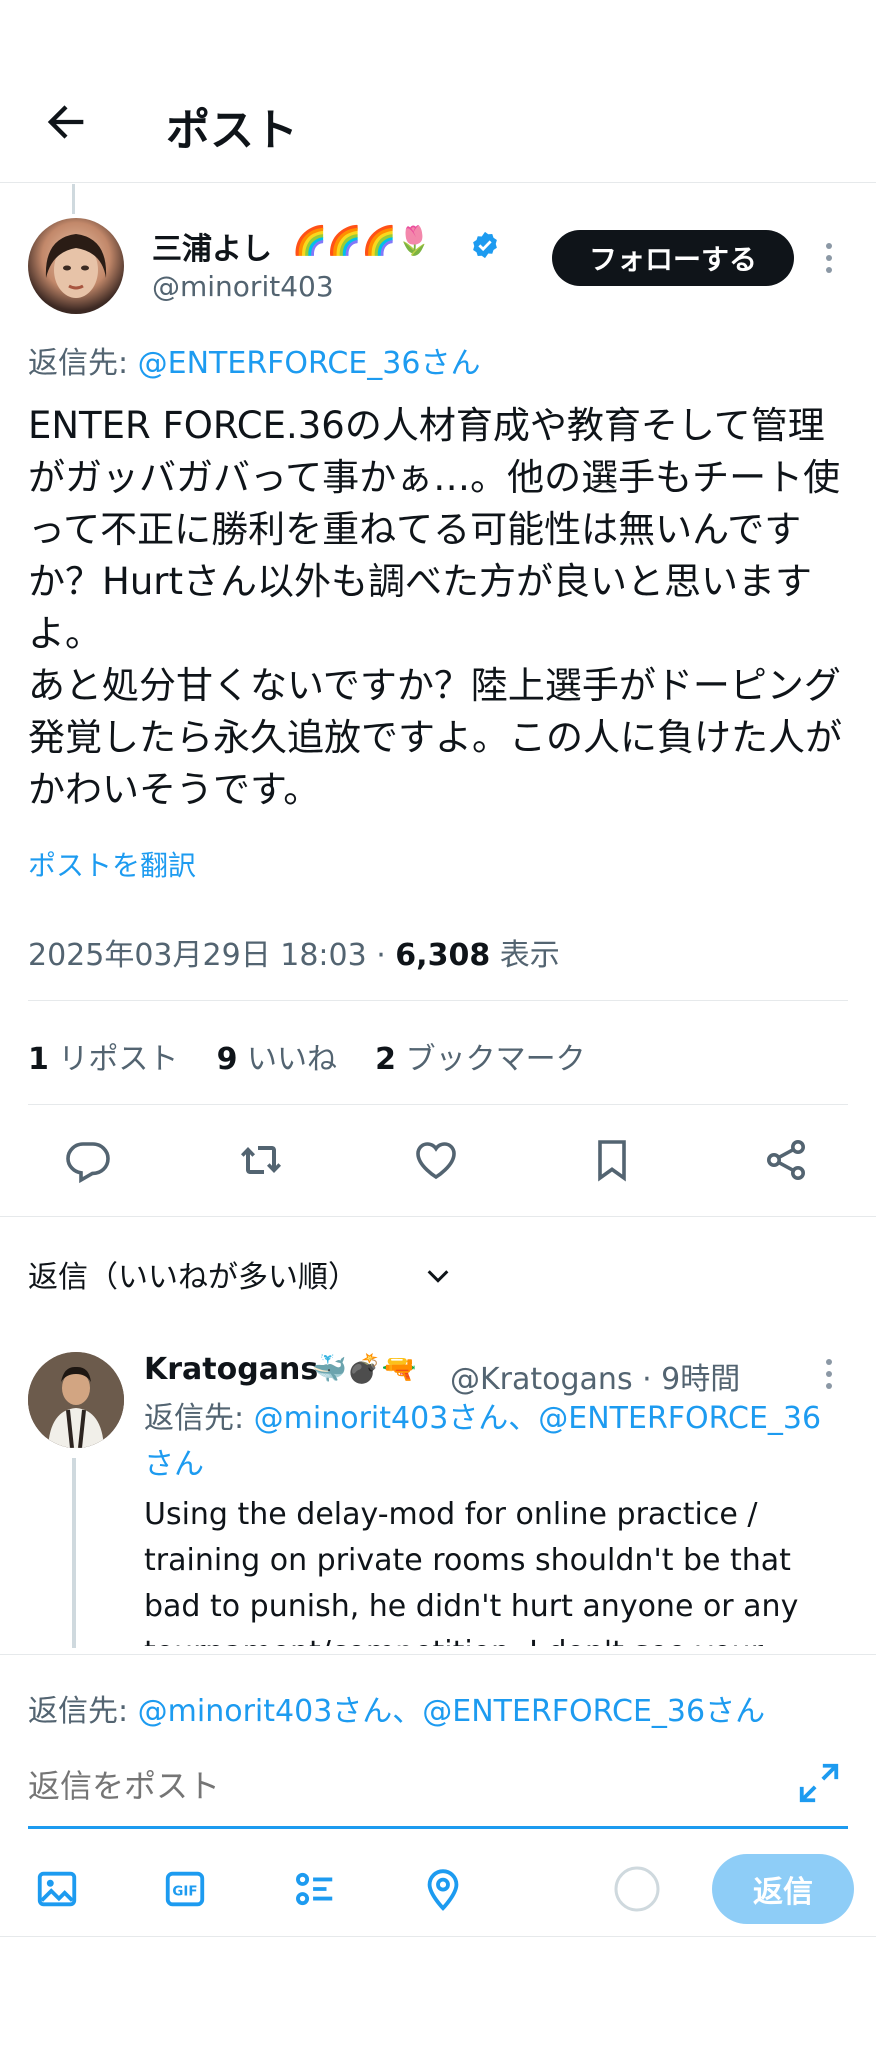 The image size is (876, 2049). I want to click on bottom-divider, so click(438, 1936).